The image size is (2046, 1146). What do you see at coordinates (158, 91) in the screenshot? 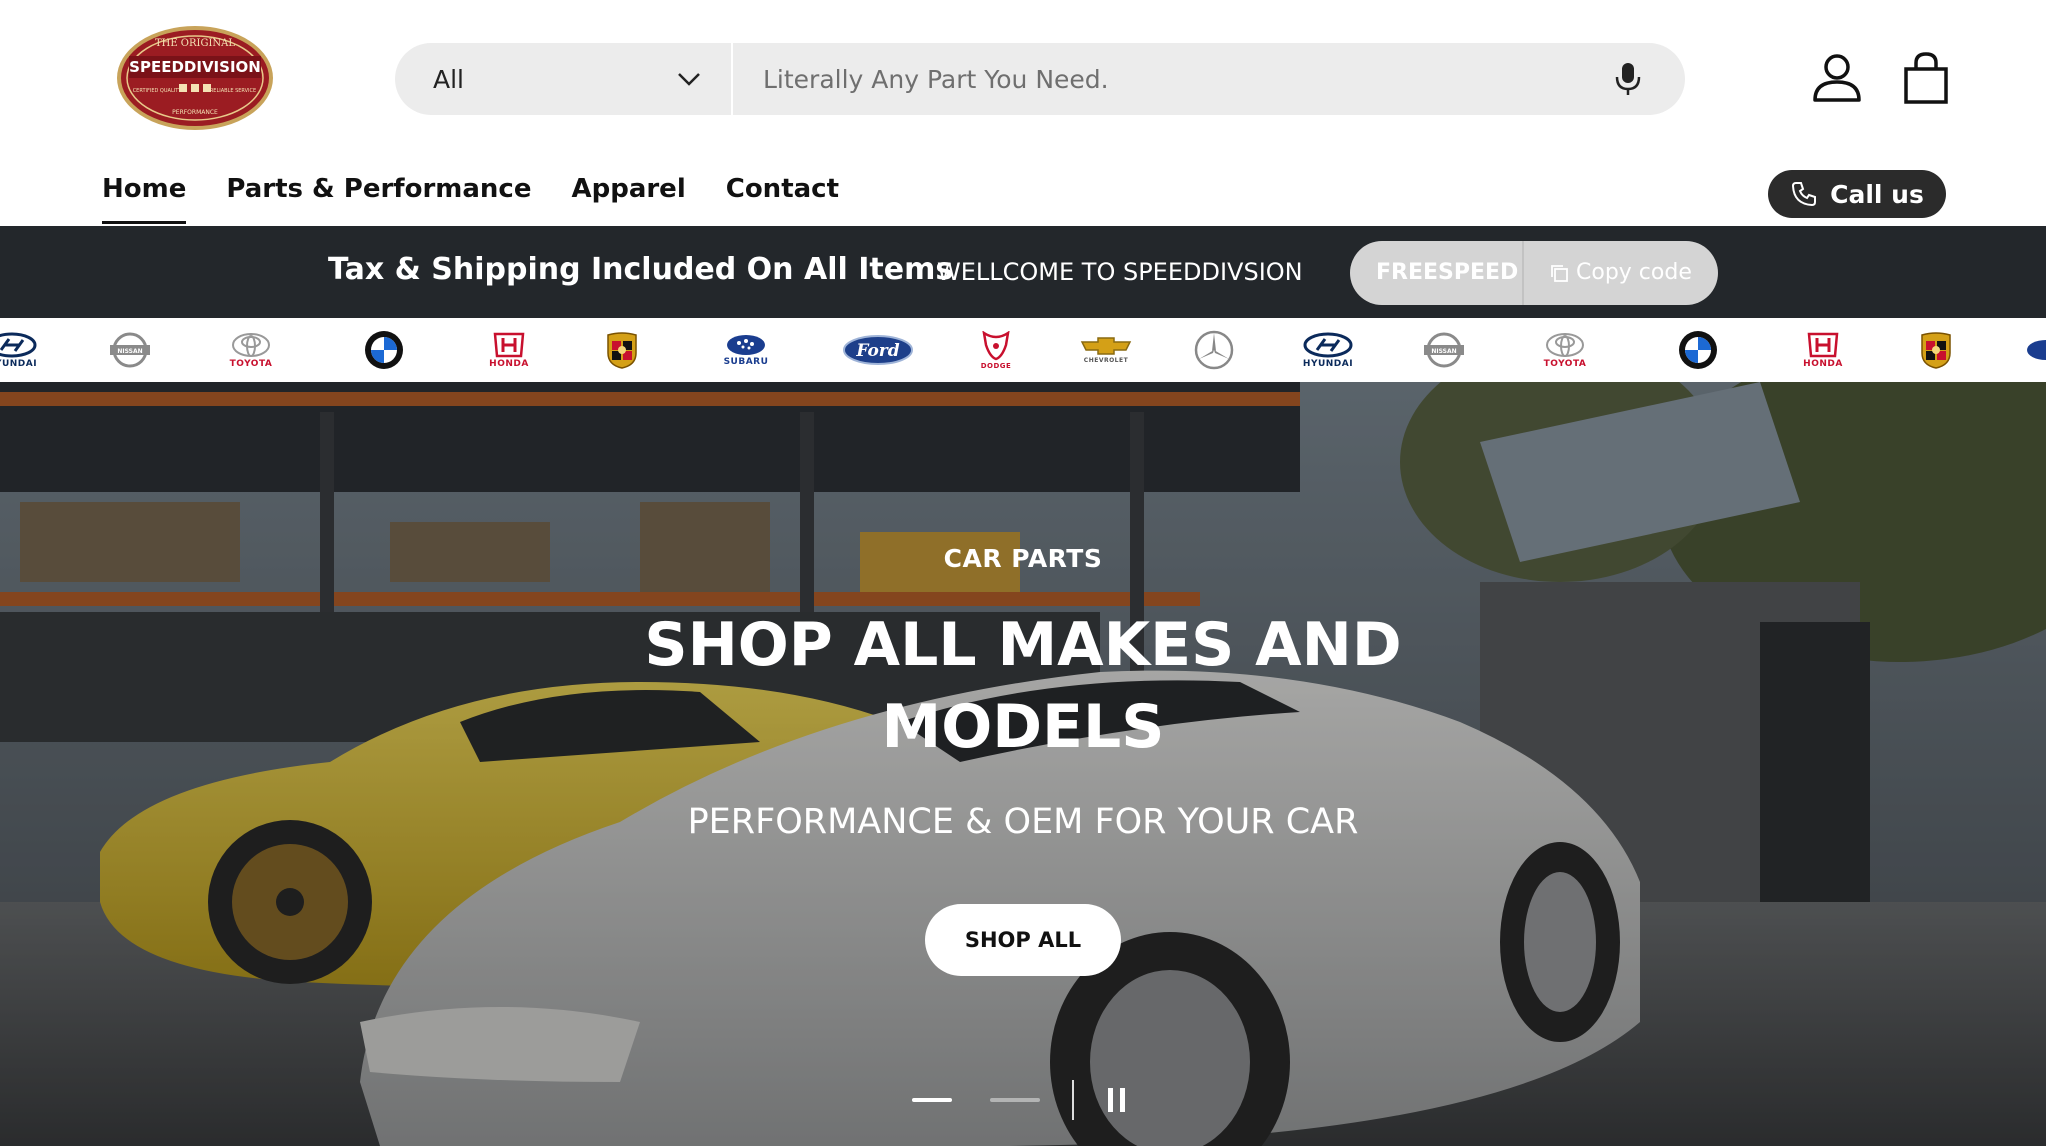
I see `svg-text: CERTIFIED QUALITY` at bounding box center [158, 91].